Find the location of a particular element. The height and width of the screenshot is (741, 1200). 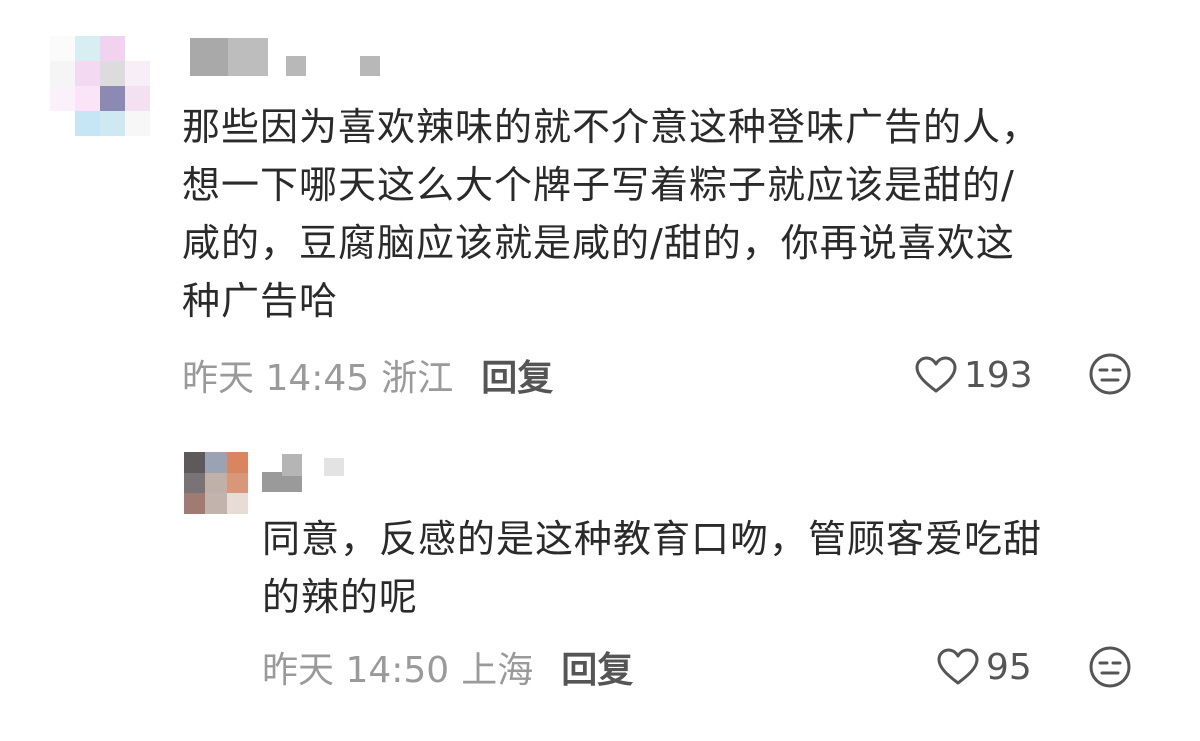

comment-meta: 昨天 14:50 上海 回复 is located at coordinates (447, 667).